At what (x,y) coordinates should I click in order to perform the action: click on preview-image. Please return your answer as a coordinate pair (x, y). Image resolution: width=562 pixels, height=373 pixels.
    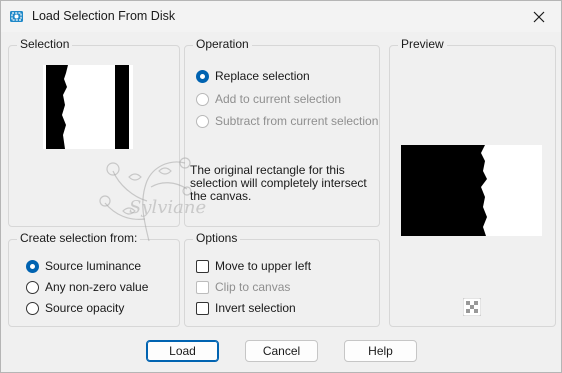
    Looking at the image, I should click on (471, 190).